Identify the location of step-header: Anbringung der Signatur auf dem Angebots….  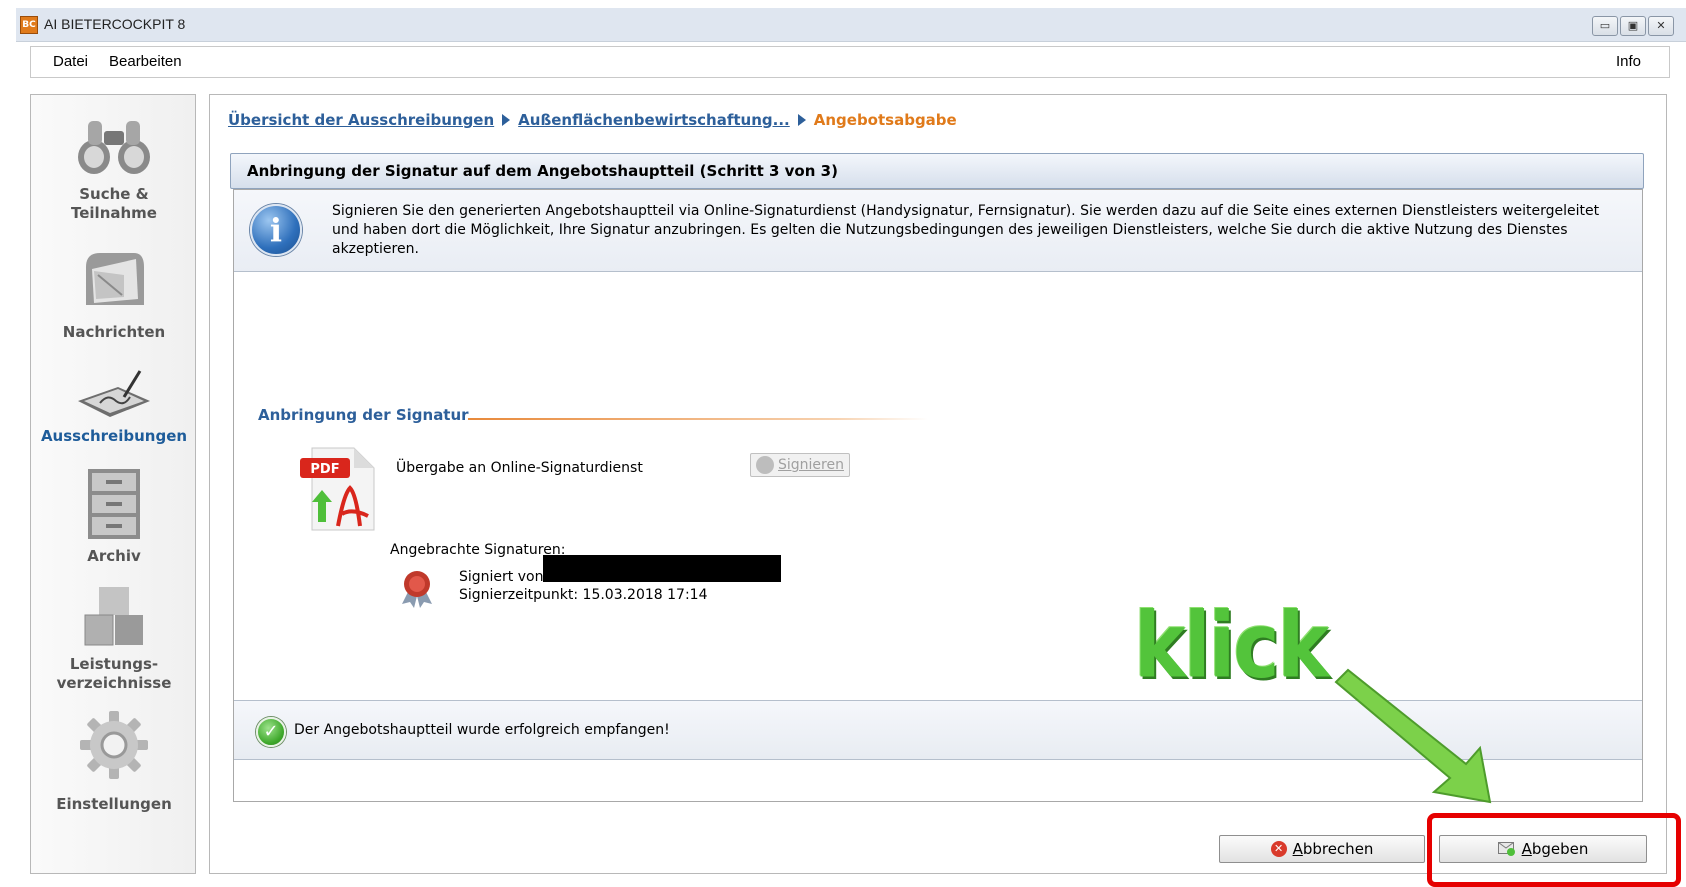
(937, 171).